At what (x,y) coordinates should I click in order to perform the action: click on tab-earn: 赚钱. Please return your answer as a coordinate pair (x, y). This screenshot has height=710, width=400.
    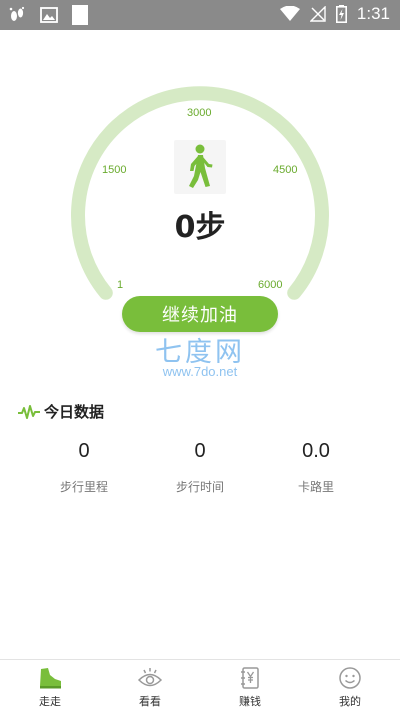
    Looking at the image, I should click on (250, 685).